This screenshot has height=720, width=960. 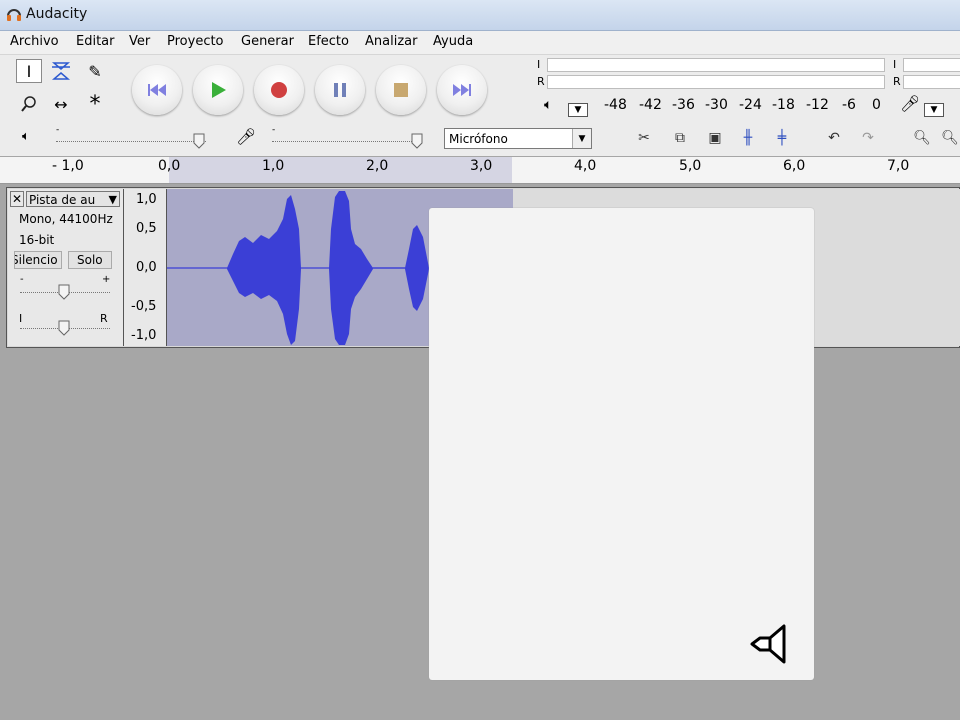 What do you see at coordinates (195, 41) in the screenshot?
I see `menu-proyecto: Proyecto` at bounding box center [195, 41].